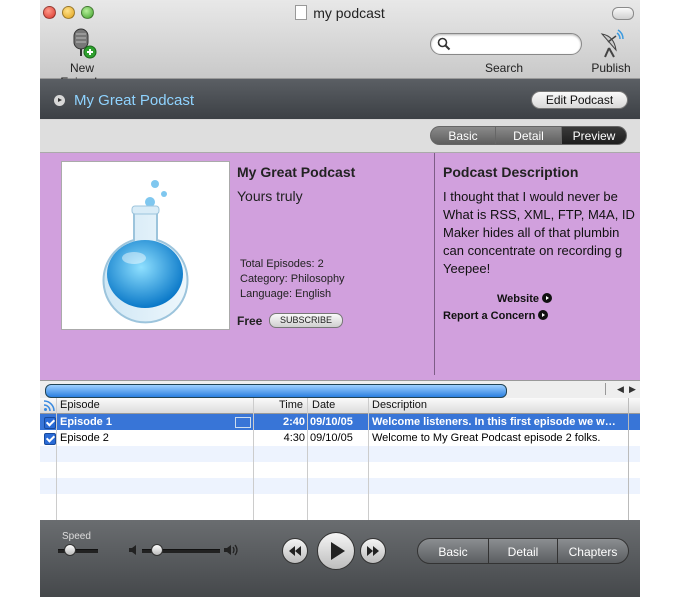 Image resolution: width=680 pixels, height=597 pixels. I want to click on report-concern-link: Report a Concern, so click(496, 316).